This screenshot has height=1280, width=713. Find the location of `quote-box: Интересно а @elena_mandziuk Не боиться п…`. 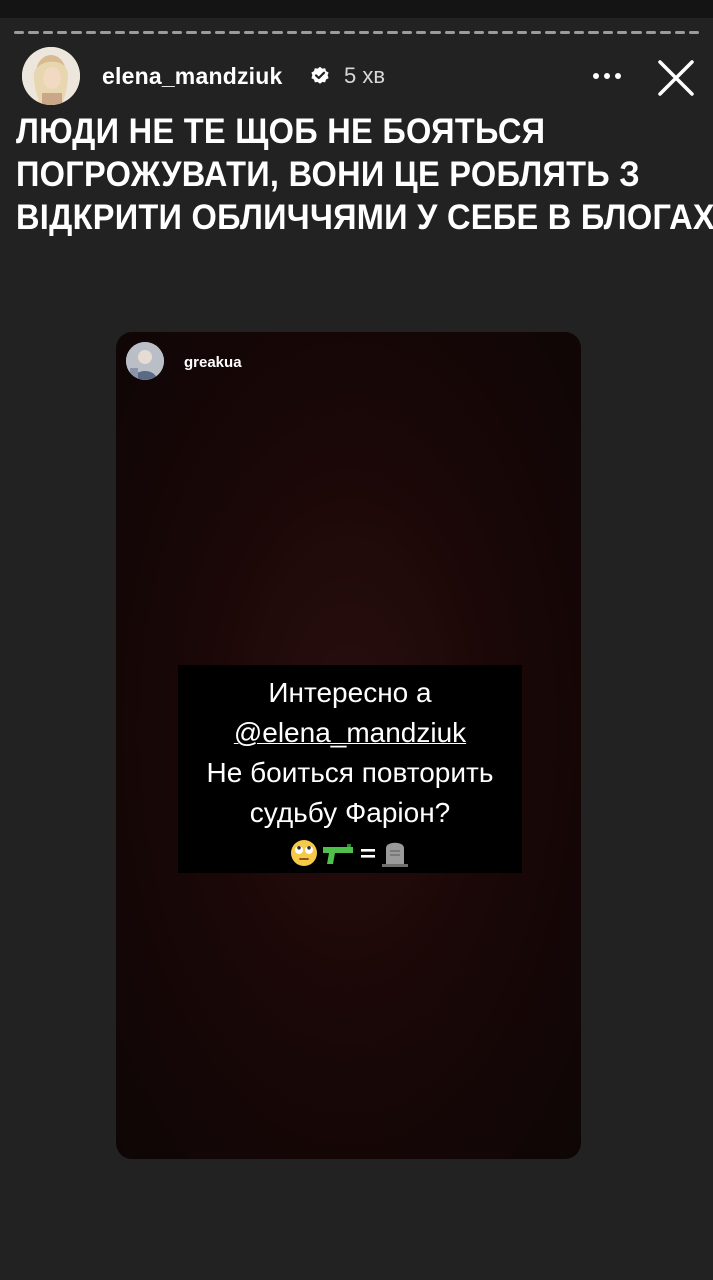

quote-box: Интересно а @elena_mandziuk Не боиться п… is located at coordinates (350, 769).